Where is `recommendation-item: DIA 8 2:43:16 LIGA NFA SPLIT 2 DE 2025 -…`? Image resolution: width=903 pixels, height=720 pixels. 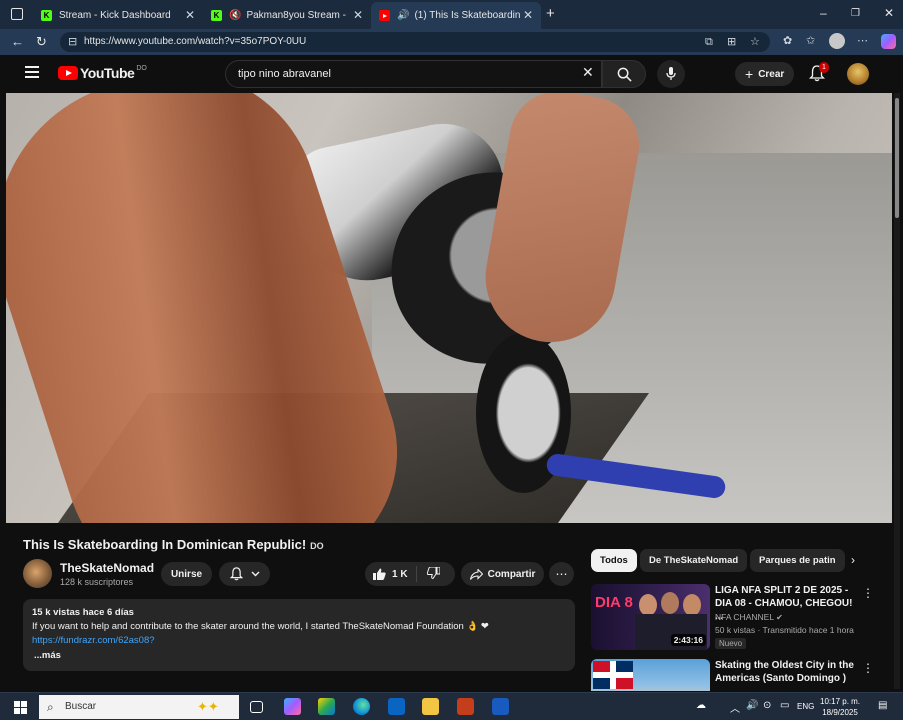
recommendation-item: DIA 8 2:43:16 LIGA NFA SPLIT 2 DE 2025 -… is located at coordinates (736, 618).